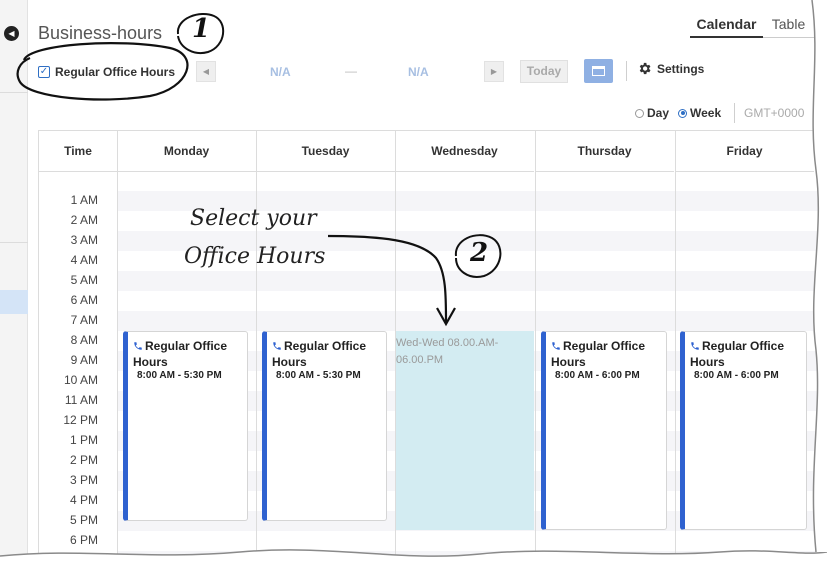  What do you see at coordinates (479, 253) in the screenshot?
I see `step-two-number: 2` at bounding box center [479, 253].